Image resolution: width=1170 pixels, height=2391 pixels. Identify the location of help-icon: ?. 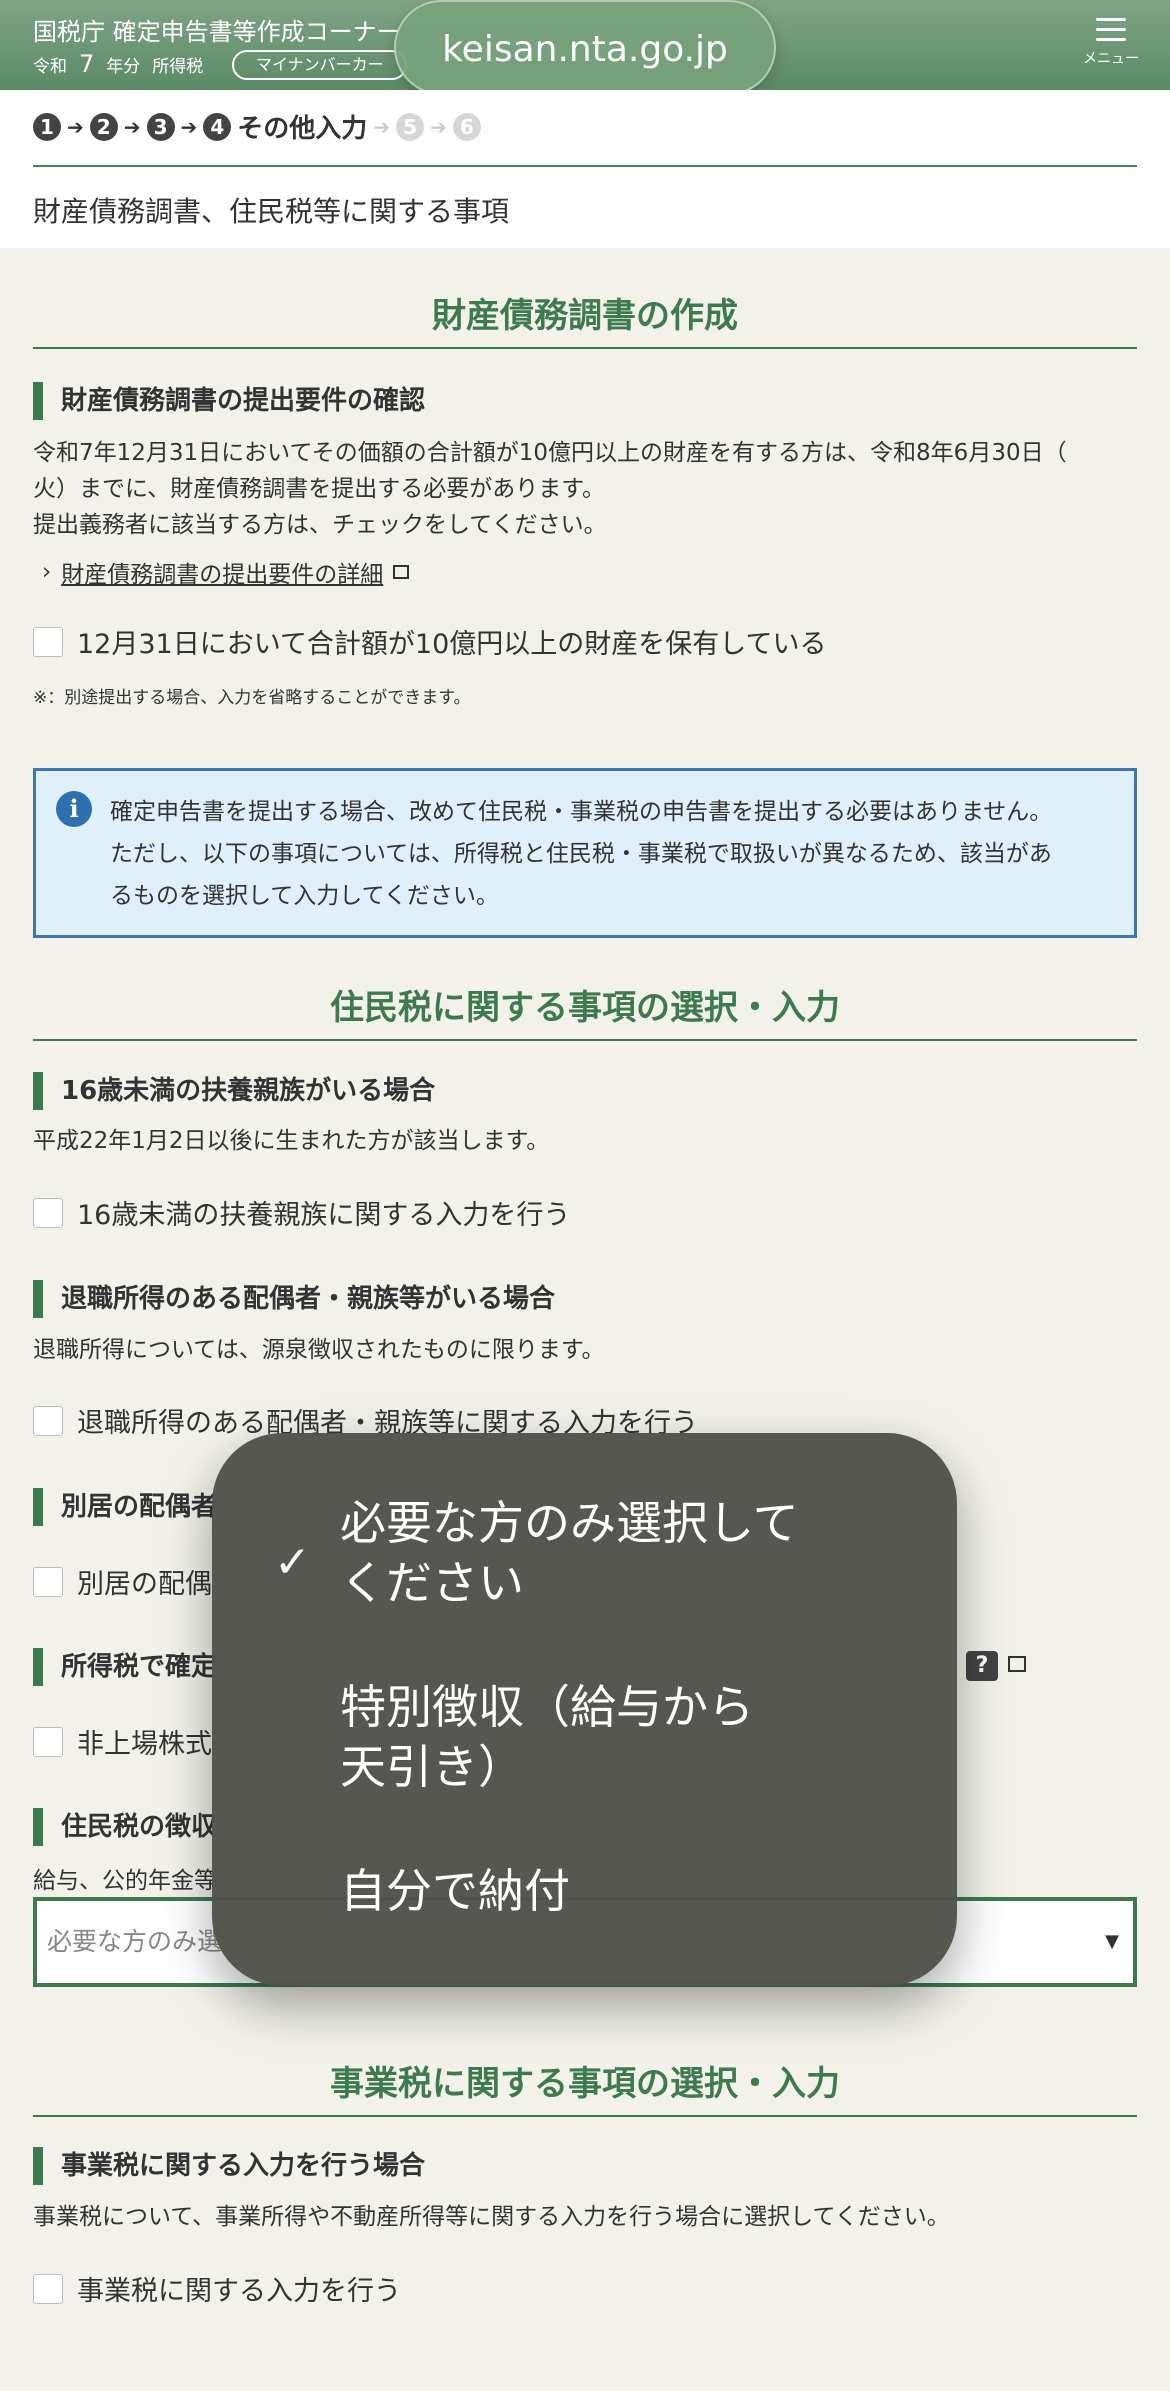
(982, 1666).